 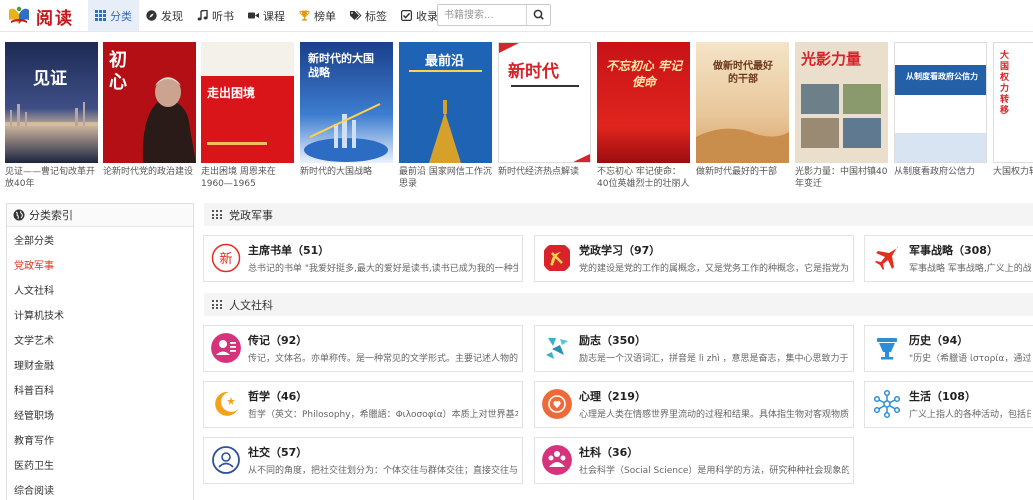 I want to click on card-name: 生活, so click(x=920, y=396).